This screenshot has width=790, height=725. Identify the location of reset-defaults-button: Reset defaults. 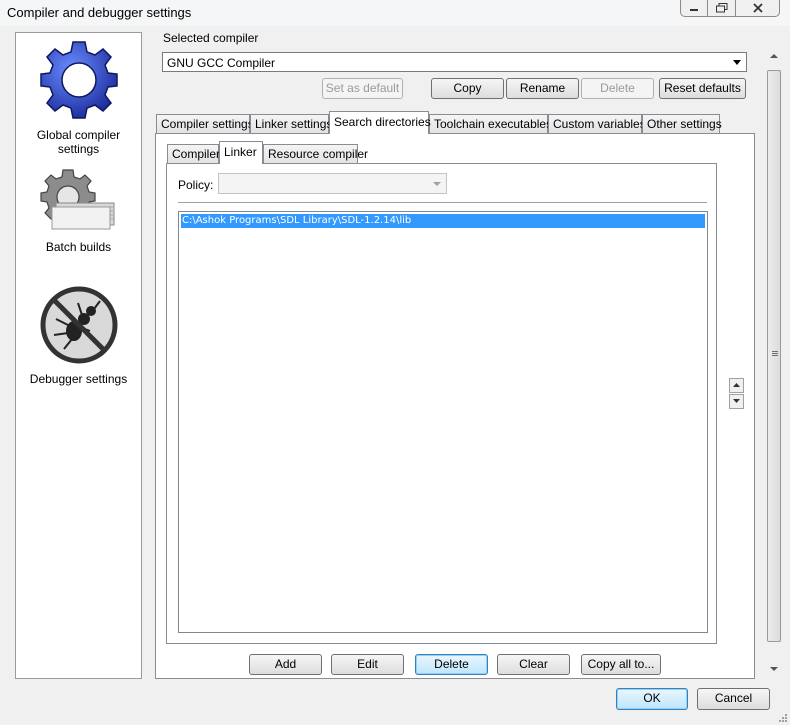
(702, 88).